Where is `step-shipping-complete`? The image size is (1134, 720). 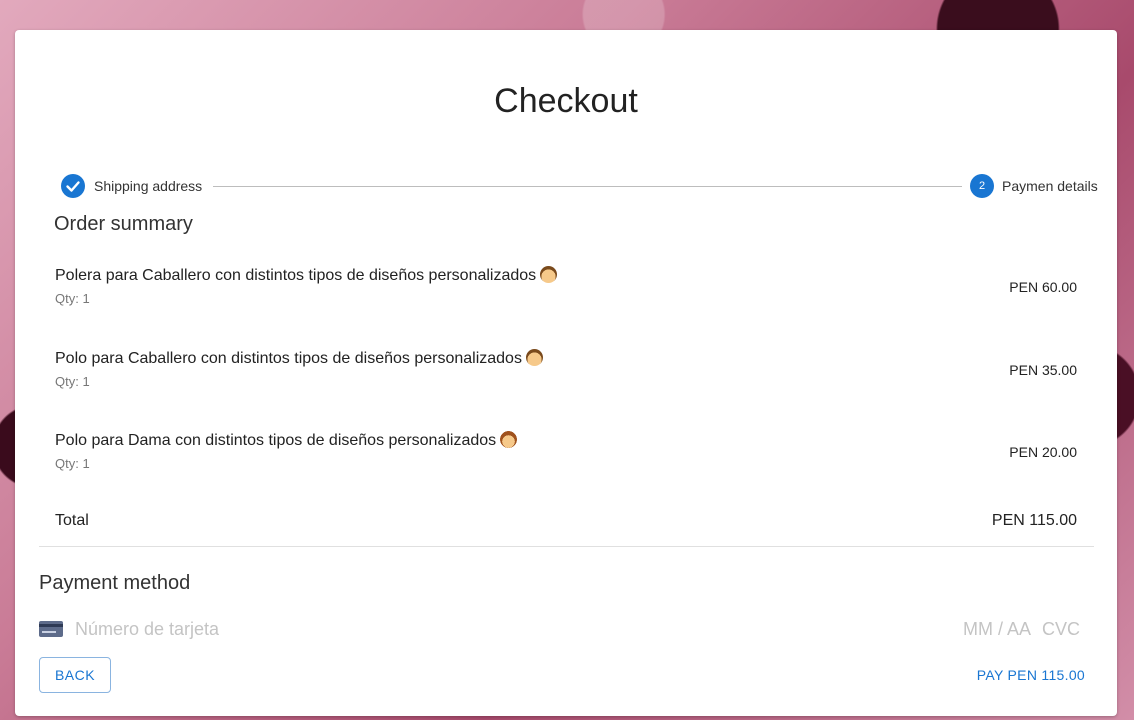 step-shipping-complete is located at coordinates (73, 186).